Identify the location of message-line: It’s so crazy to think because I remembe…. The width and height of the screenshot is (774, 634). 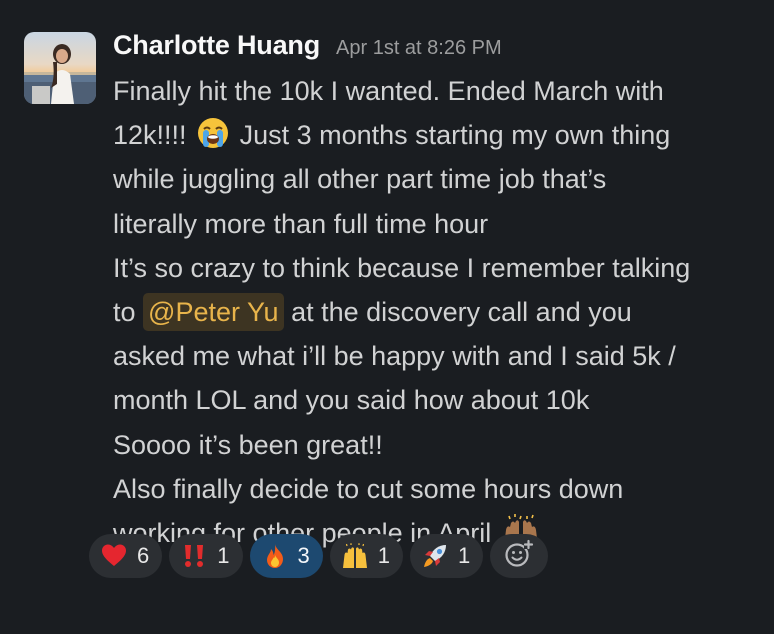
(402, 267).